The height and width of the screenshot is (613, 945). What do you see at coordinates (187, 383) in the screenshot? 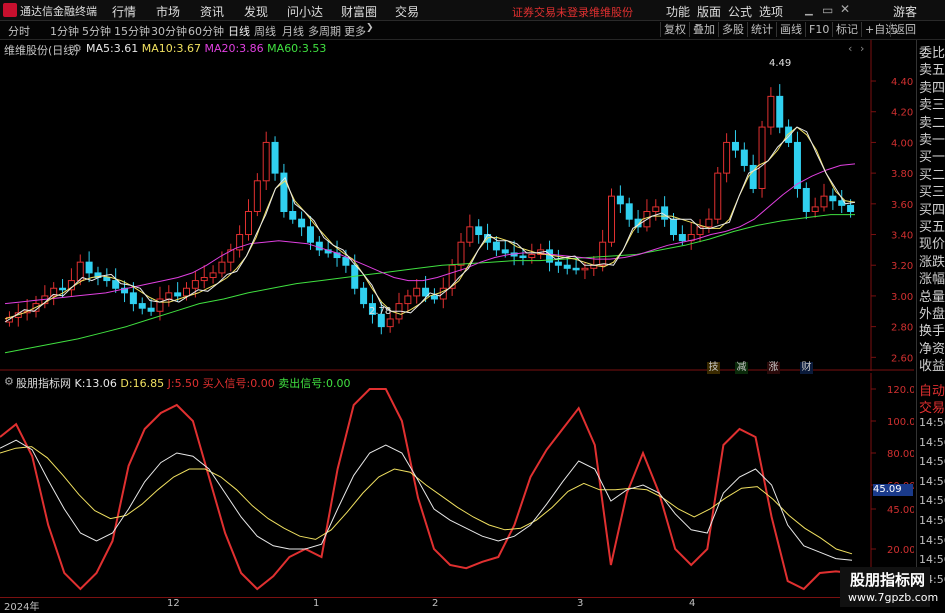
I see `j-value: 5.50` at bounding box center [187, 383].